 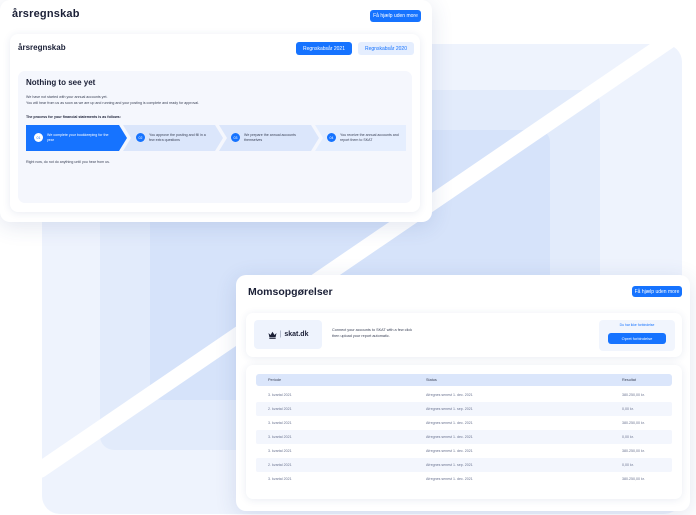 I want to click on step-number-3: 03, so click(x=235, y=137).